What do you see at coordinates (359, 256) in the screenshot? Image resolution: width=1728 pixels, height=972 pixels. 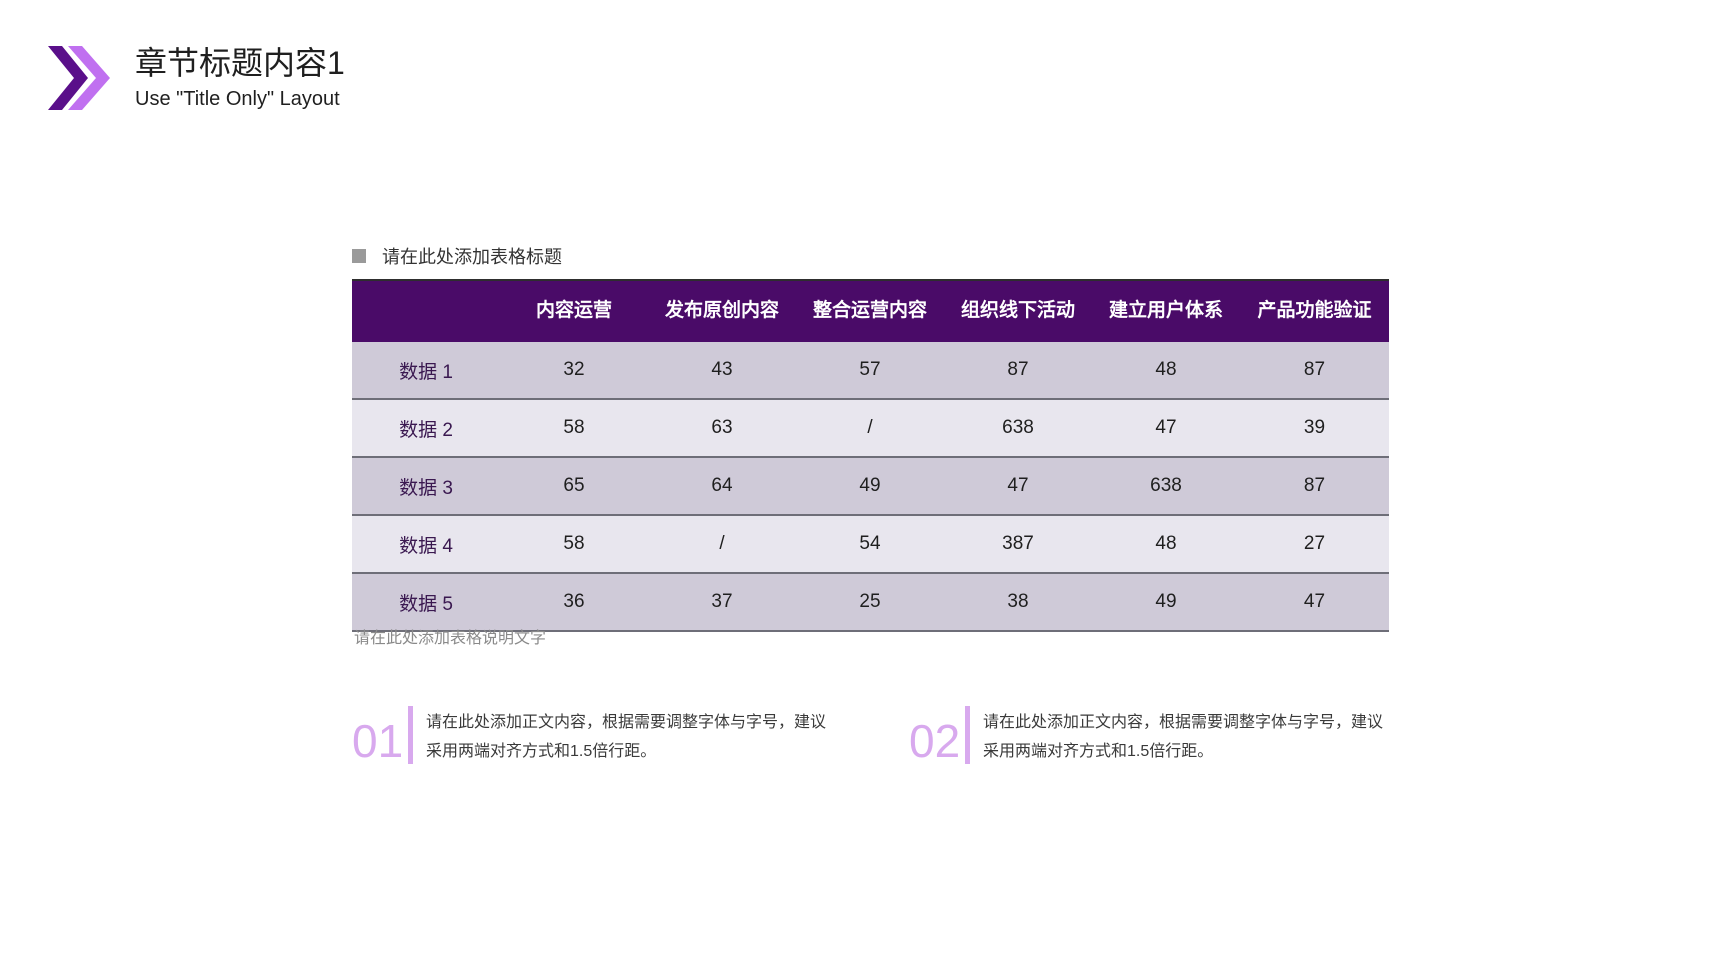 I see `bullet-square-icon` at bounding box center [359, 256].